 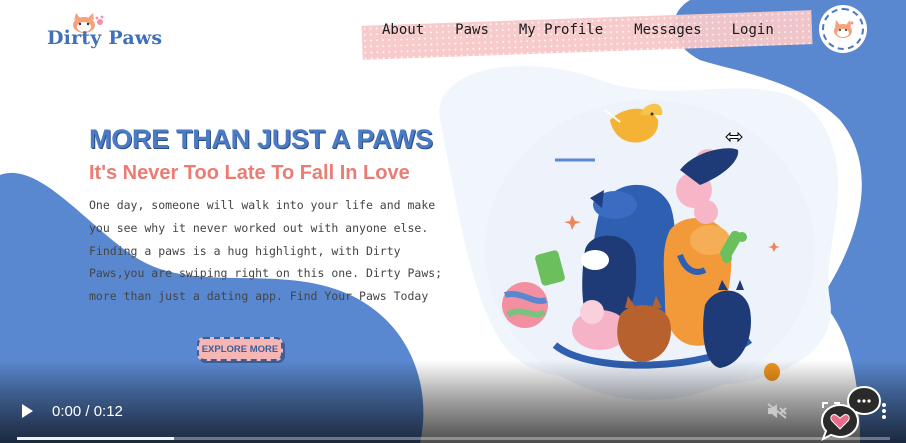 What do you see at coordinates (403, 30) in the screenshot?
I see `nav-about: About` at bounding box center [403, 30].